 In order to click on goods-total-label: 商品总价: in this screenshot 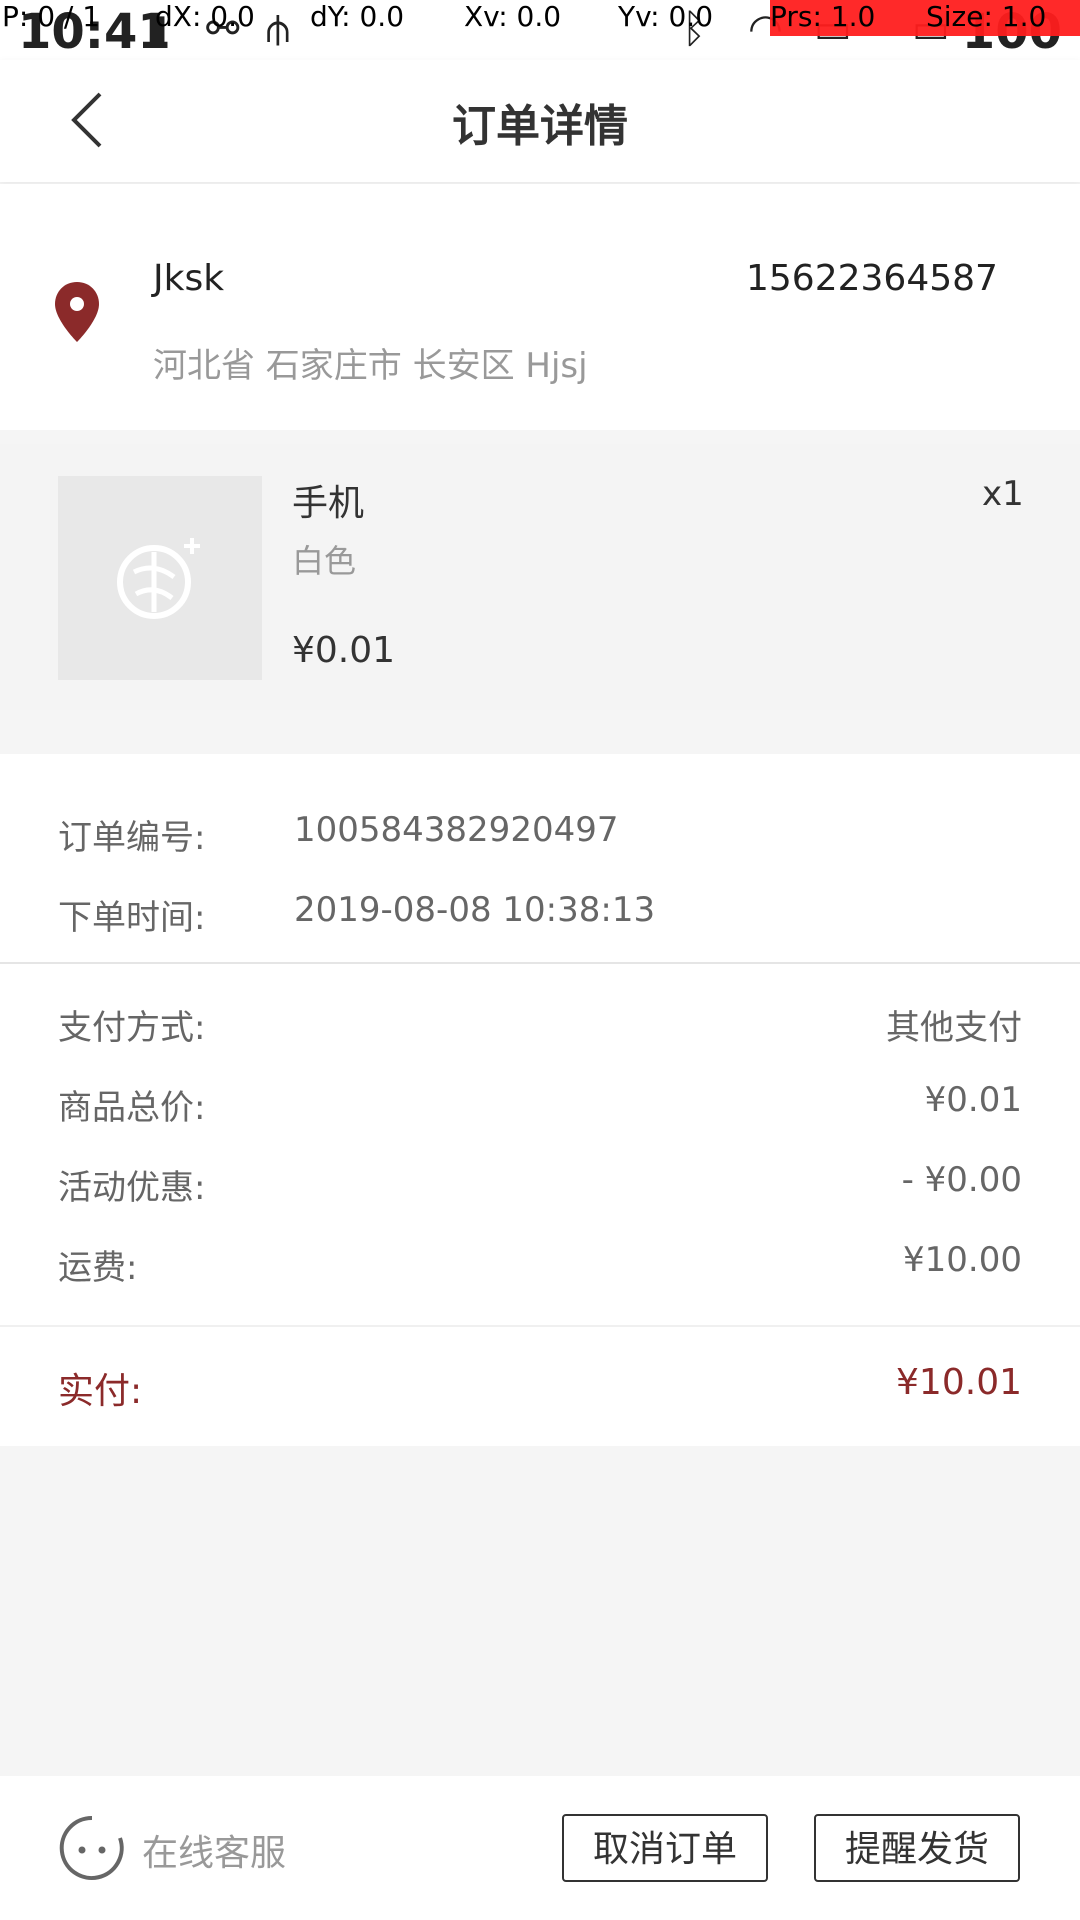, I will do `click(132, 1108)`.